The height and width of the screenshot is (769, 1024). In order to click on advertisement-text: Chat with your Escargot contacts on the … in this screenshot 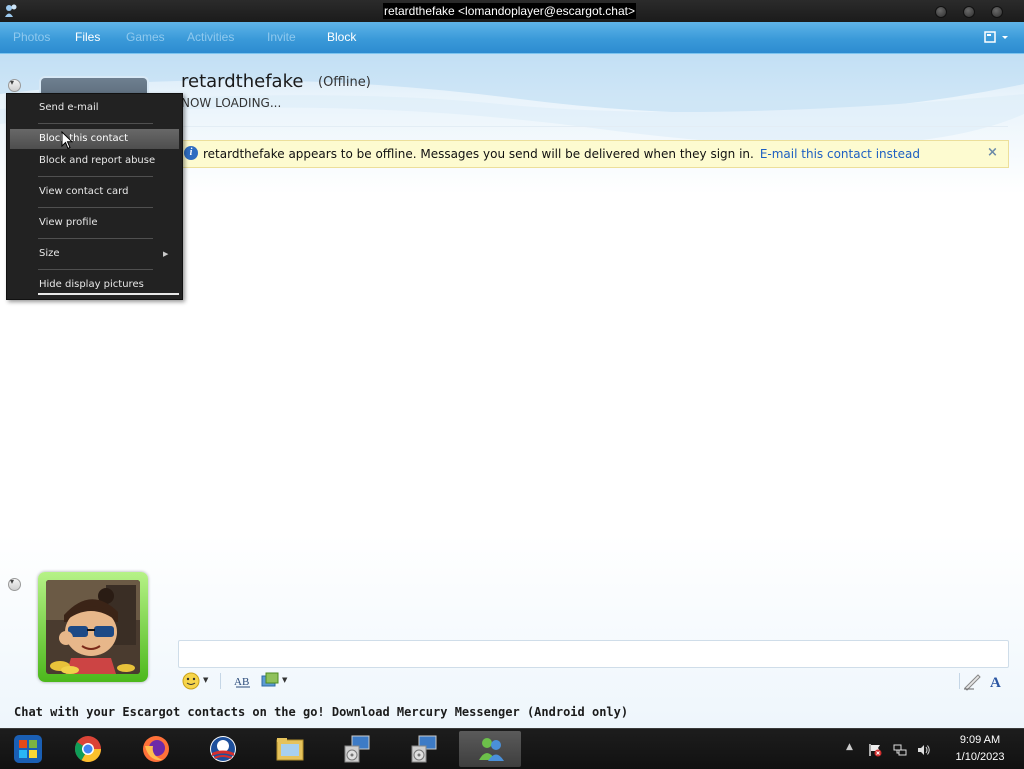, I will do `click(321, 712)`.